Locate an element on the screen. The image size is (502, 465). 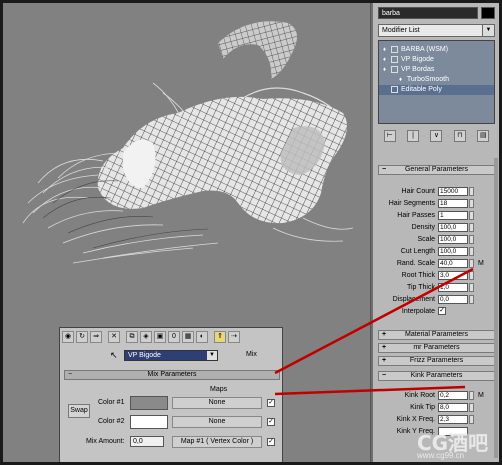
remove-modifier-icon: ⊓ is located at coordinates (459, 136).